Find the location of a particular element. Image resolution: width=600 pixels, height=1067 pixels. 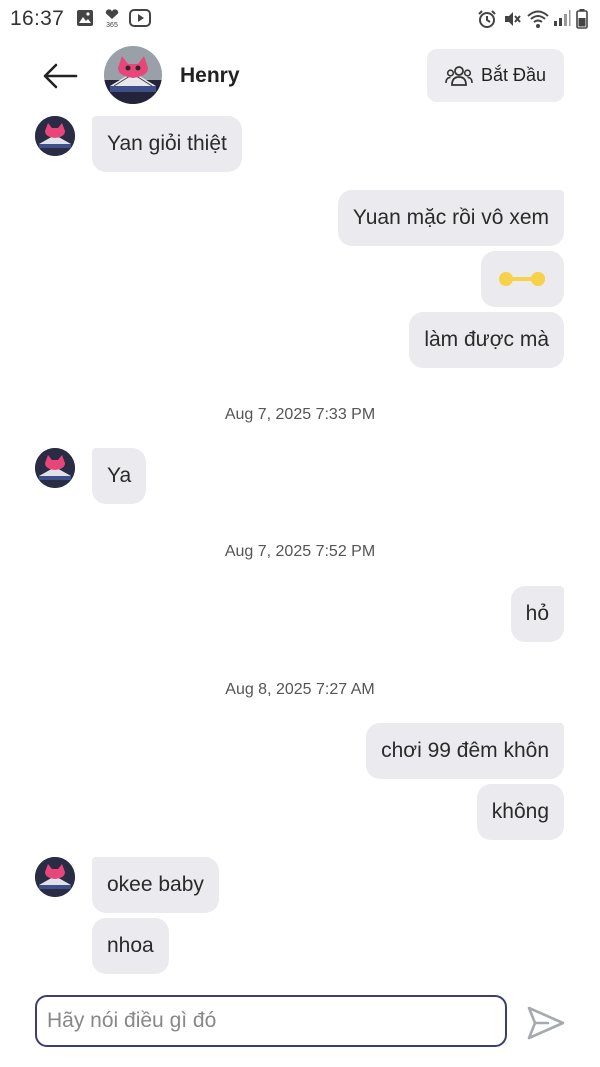

message-input is located at coordinates (271, 1021).